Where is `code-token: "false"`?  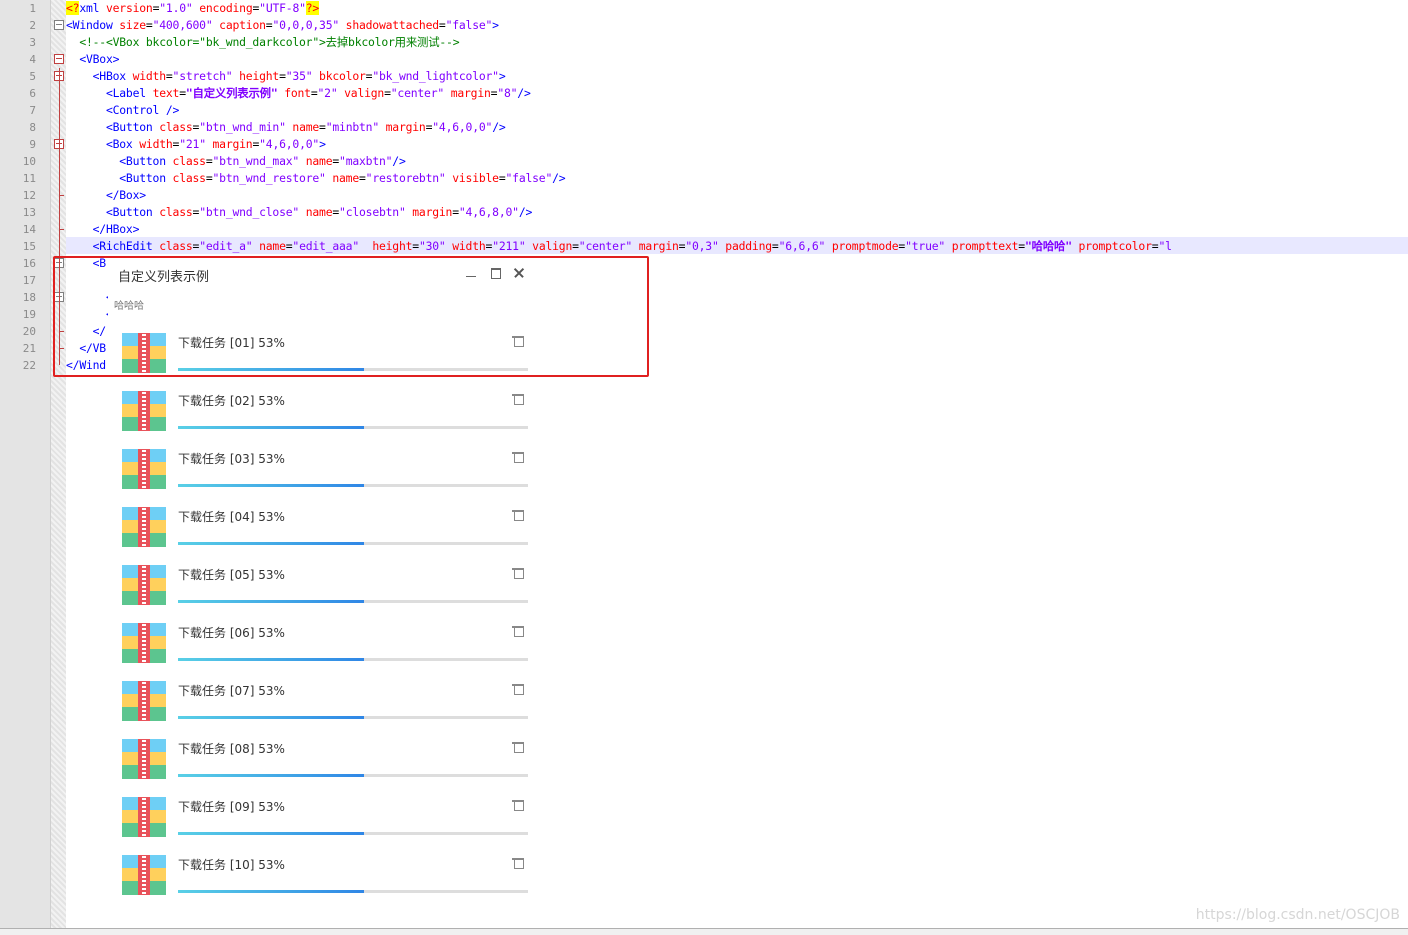 code-token: "false" is located at coordinates (469, 25).